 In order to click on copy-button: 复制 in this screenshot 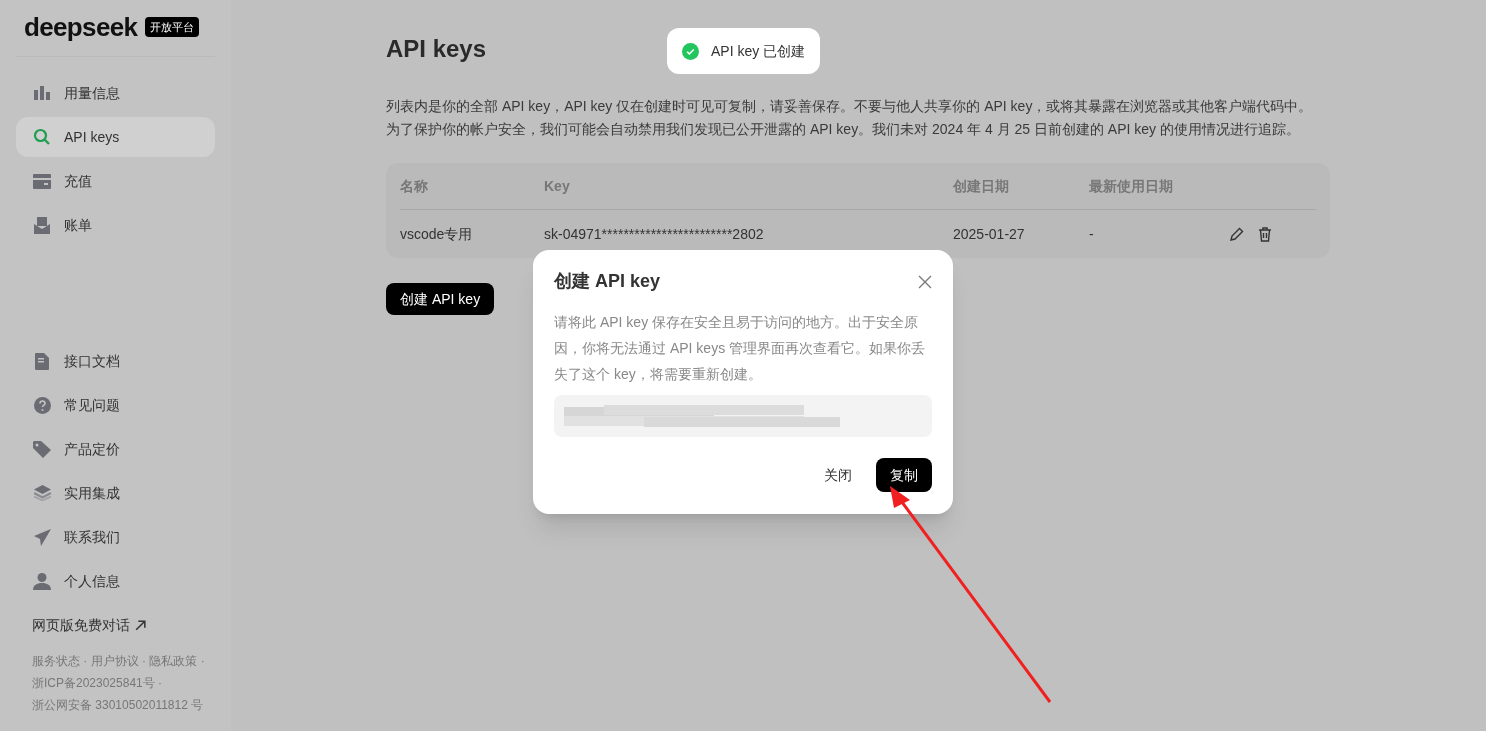, I will do `click(904, 475)`.